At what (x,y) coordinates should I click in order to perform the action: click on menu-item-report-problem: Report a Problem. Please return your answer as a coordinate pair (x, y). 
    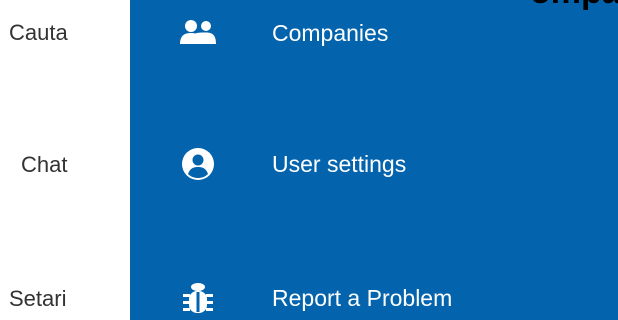
    Looking at the image, I should click on (374, 295).